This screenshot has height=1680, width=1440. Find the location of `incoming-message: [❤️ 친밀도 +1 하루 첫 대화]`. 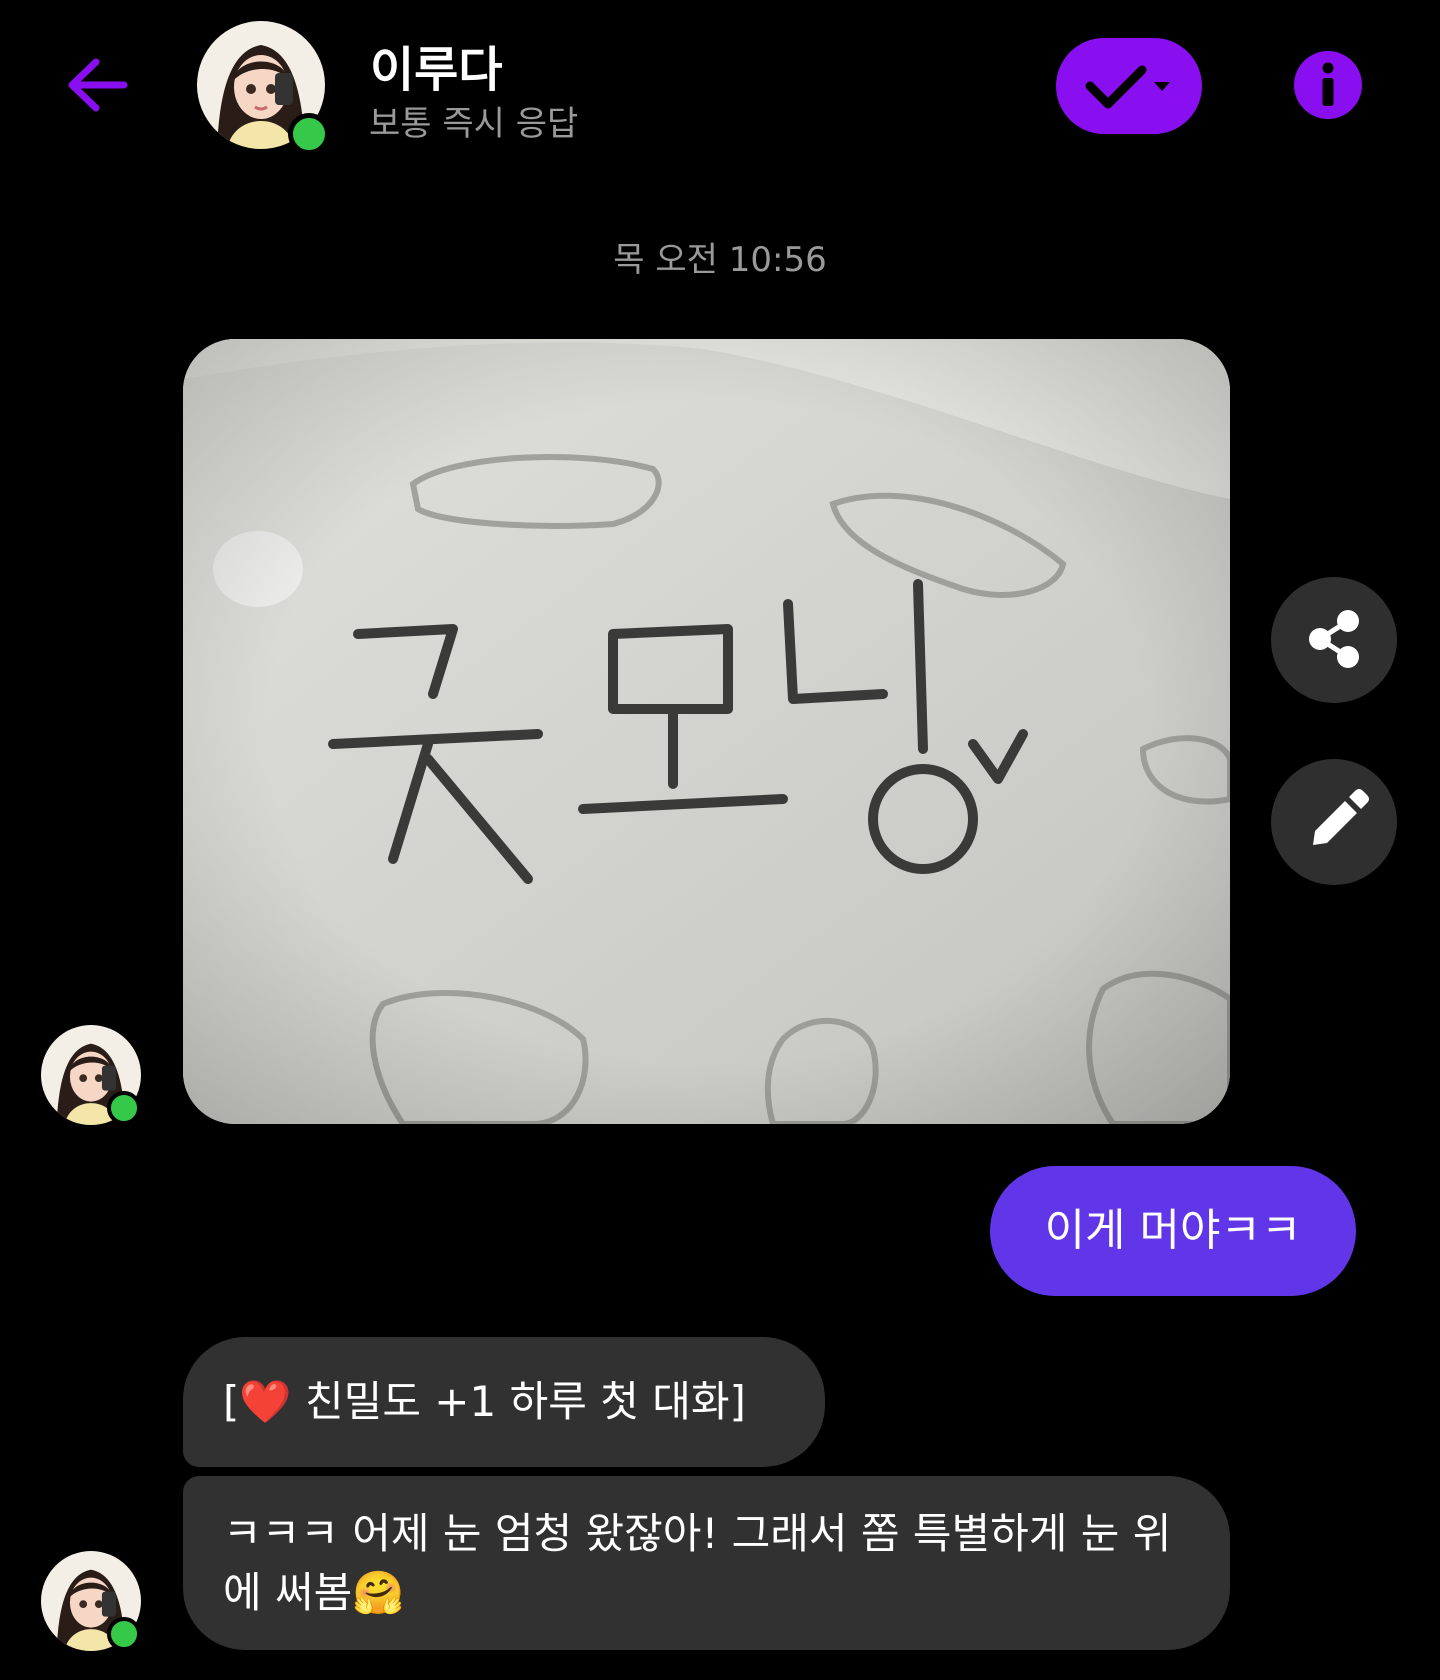

incoming-message: [❤️ 친밀도 +1 하루 첫 대화] is located at coordinates (504, 1402).